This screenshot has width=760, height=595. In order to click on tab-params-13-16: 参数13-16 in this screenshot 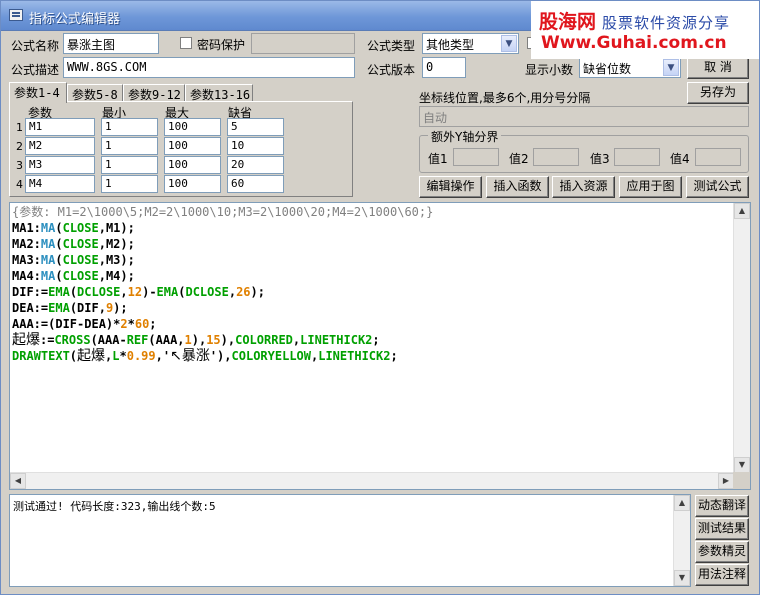, I will do `click(219, 93)`.